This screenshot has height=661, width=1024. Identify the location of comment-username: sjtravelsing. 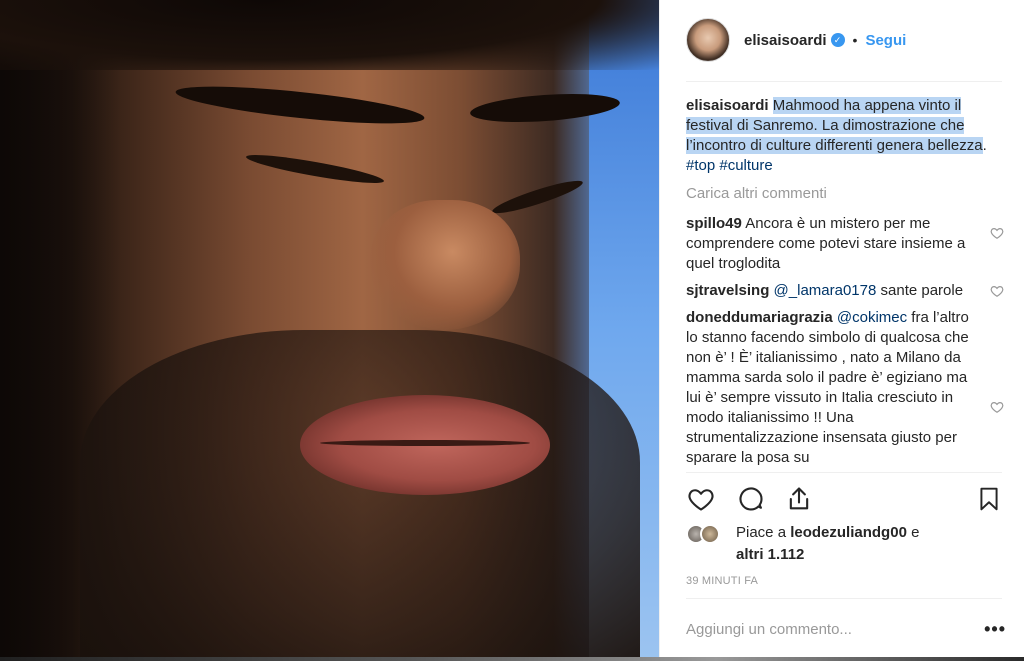
(727, 290).